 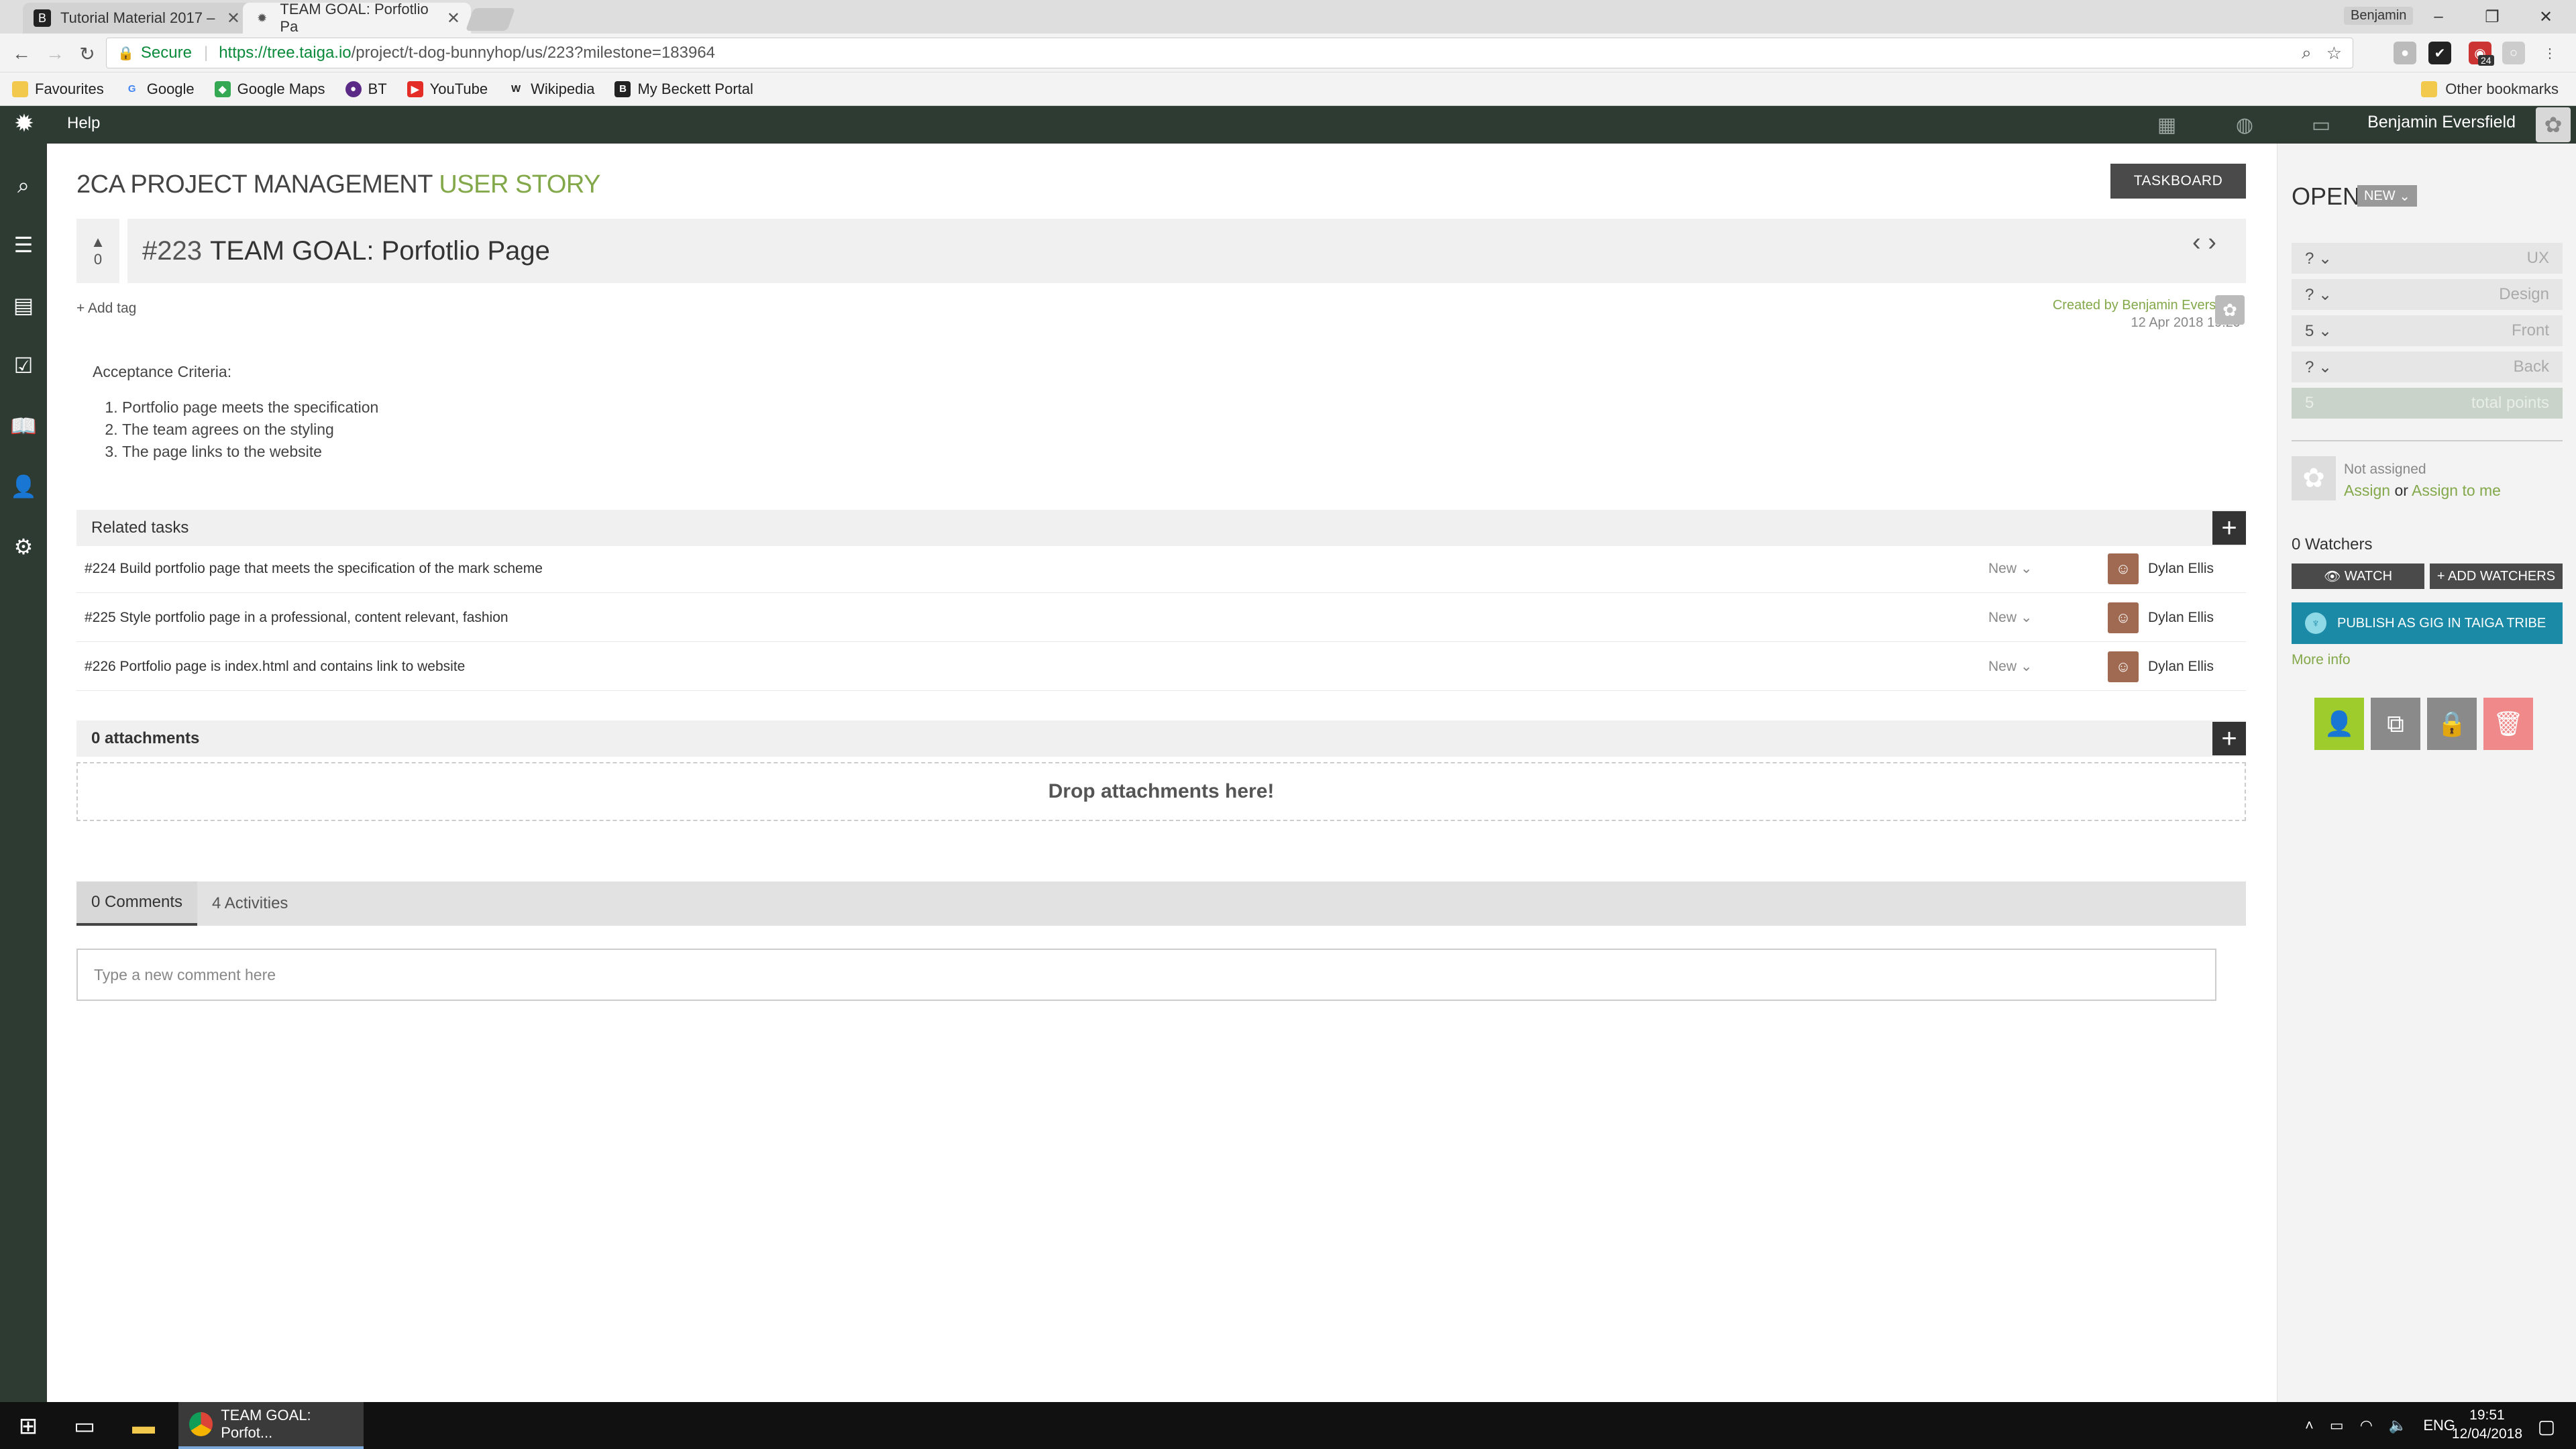 I want to click on next-story-icon: ›, so click(x=2212, y=242).